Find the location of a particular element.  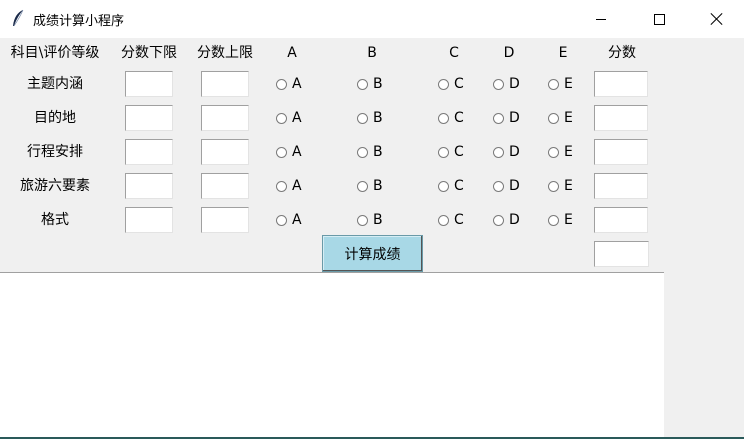

maximize-button is located at coordinates (659, 19).